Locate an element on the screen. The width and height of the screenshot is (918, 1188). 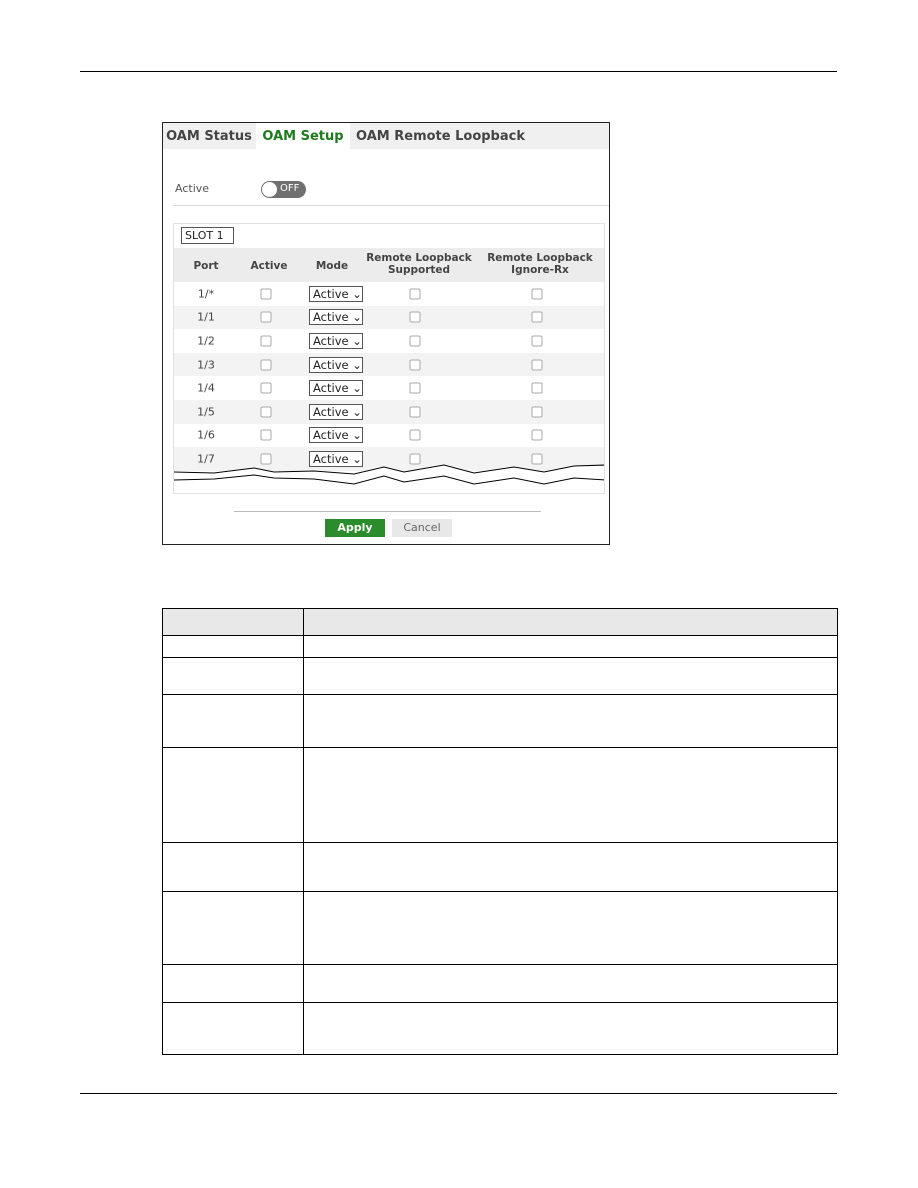
port-cell: 1/5 is located at coordinates (206, 412).